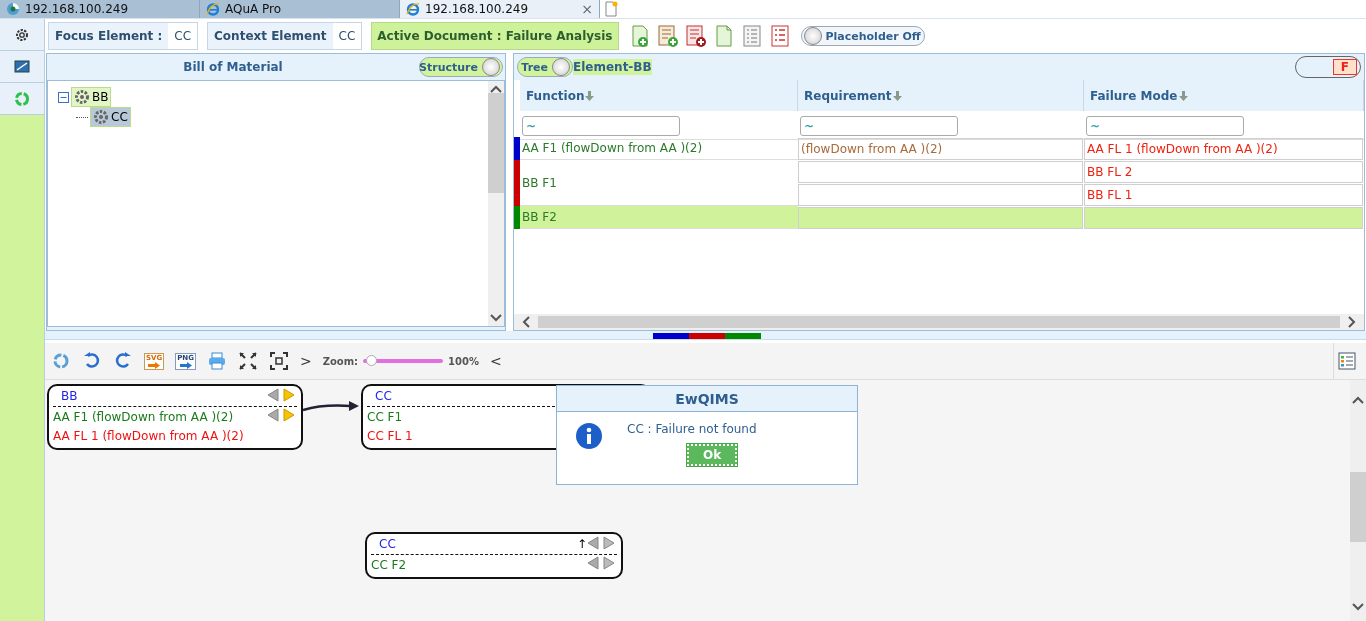 Image resolution: width=1366 pixels, height=621 pixels. What do you see at coordinates (22, 34) in the screenshot?
I see `settings-icon` at bounding box center [22, 34].